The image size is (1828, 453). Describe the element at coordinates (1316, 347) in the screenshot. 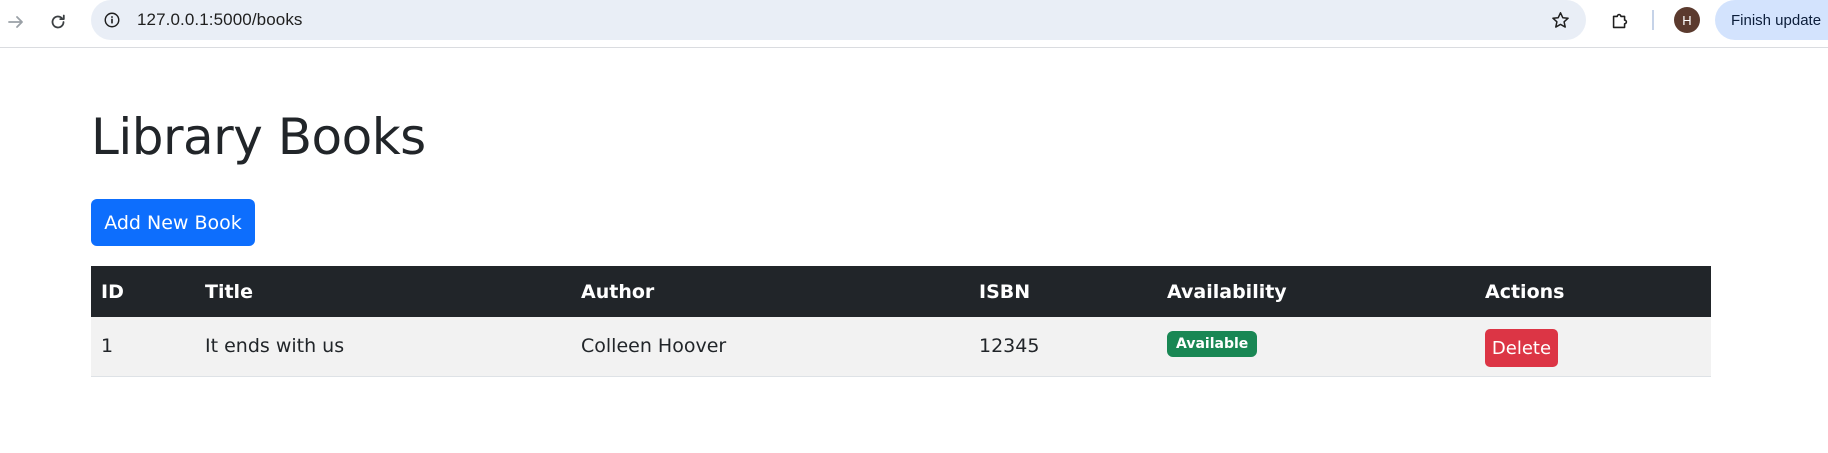

I see `cell-availability: Available` at that location.